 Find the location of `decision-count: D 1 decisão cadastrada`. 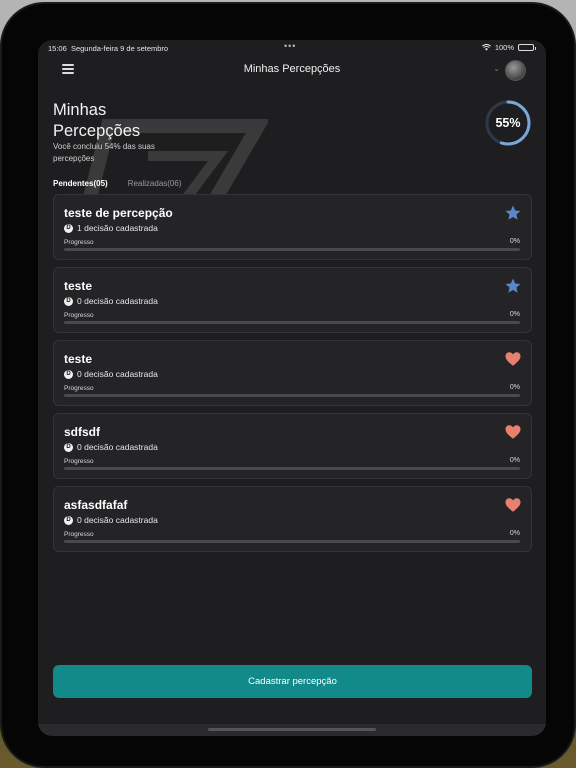

decision-count: D 1 decisão cadastrada is located at coordinates (111, 228).